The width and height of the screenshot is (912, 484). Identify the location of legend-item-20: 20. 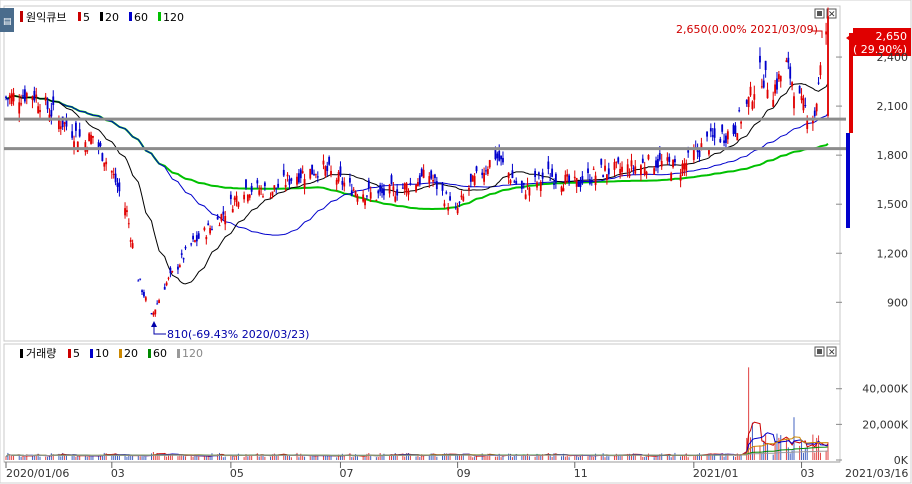
(112, 17).